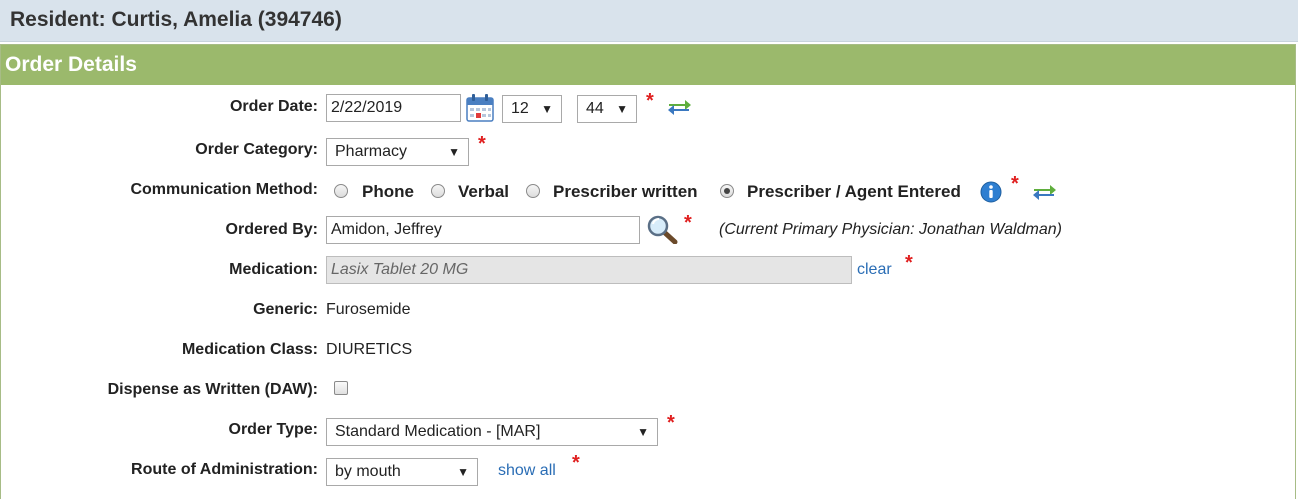  I want to click on radio-verbal, so click(438, 191).